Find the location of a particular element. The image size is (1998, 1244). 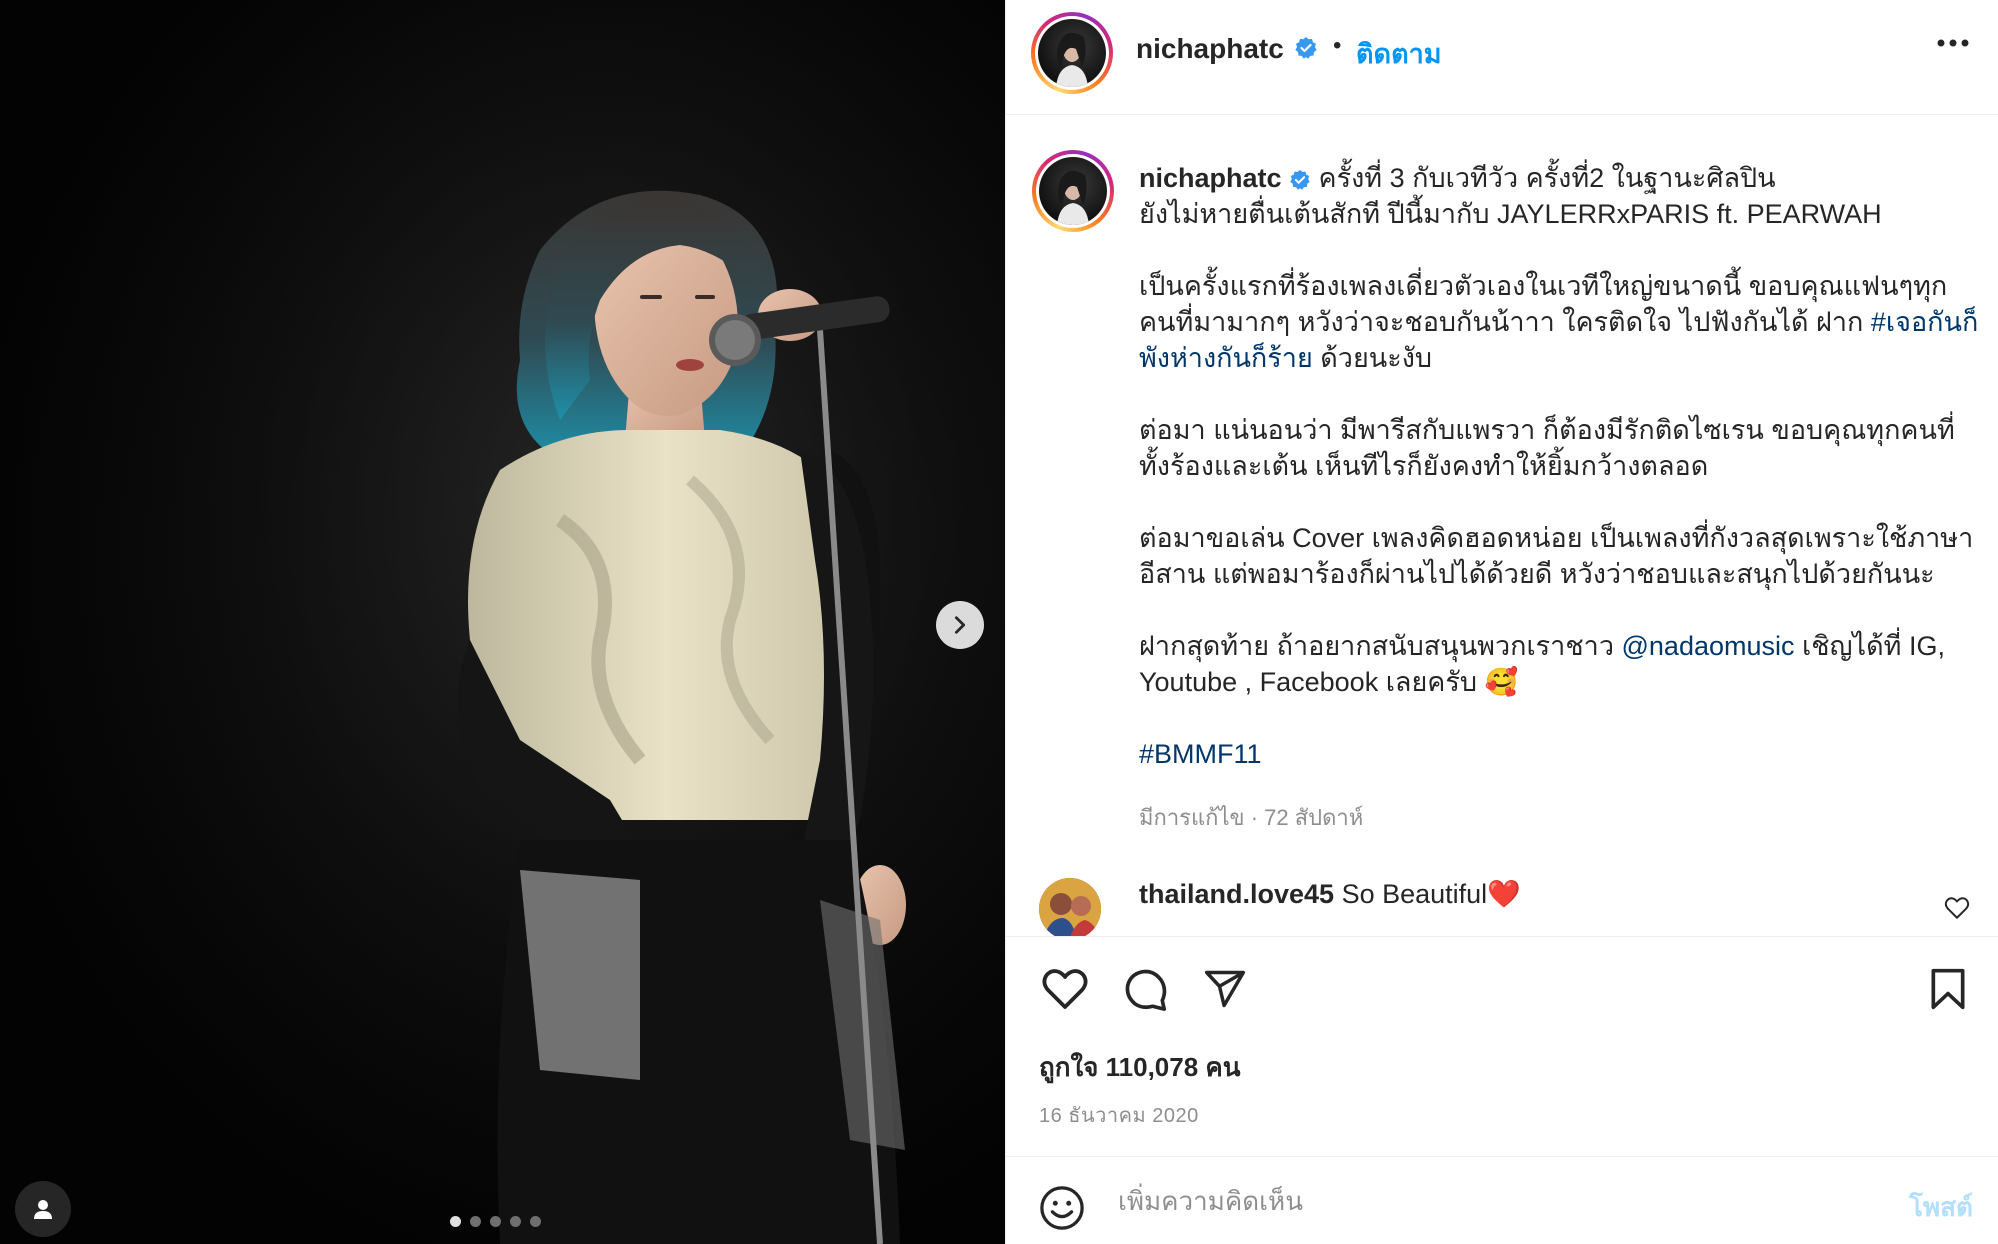

add-comment-bar: โพสต์ is located at coordinates (1502, 1200).